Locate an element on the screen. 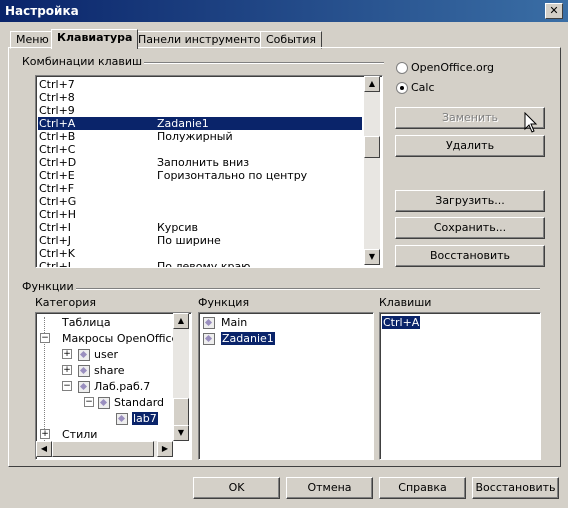  keys-heading: Клавиши is located at coordinates (405, 302).